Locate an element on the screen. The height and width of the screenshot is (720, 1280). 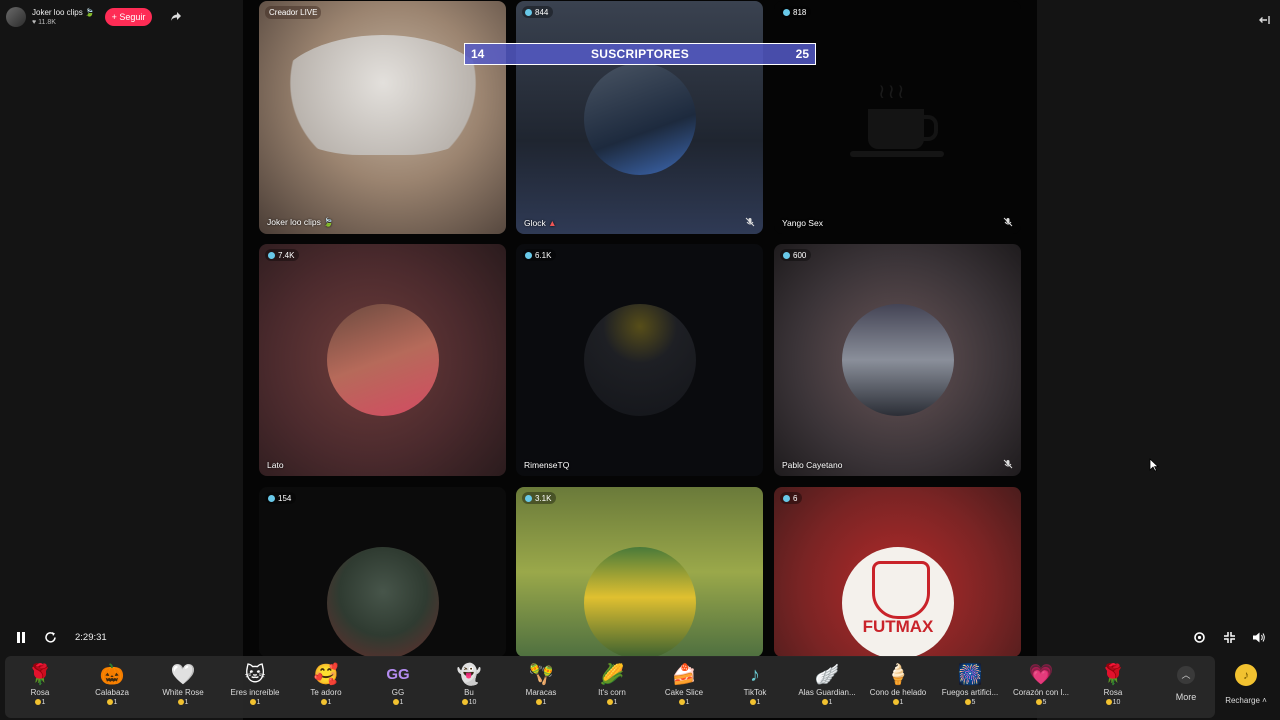
guest-tile-3: 818 ≀≀≀ Yango Sex is located at coordinates (897, 117).